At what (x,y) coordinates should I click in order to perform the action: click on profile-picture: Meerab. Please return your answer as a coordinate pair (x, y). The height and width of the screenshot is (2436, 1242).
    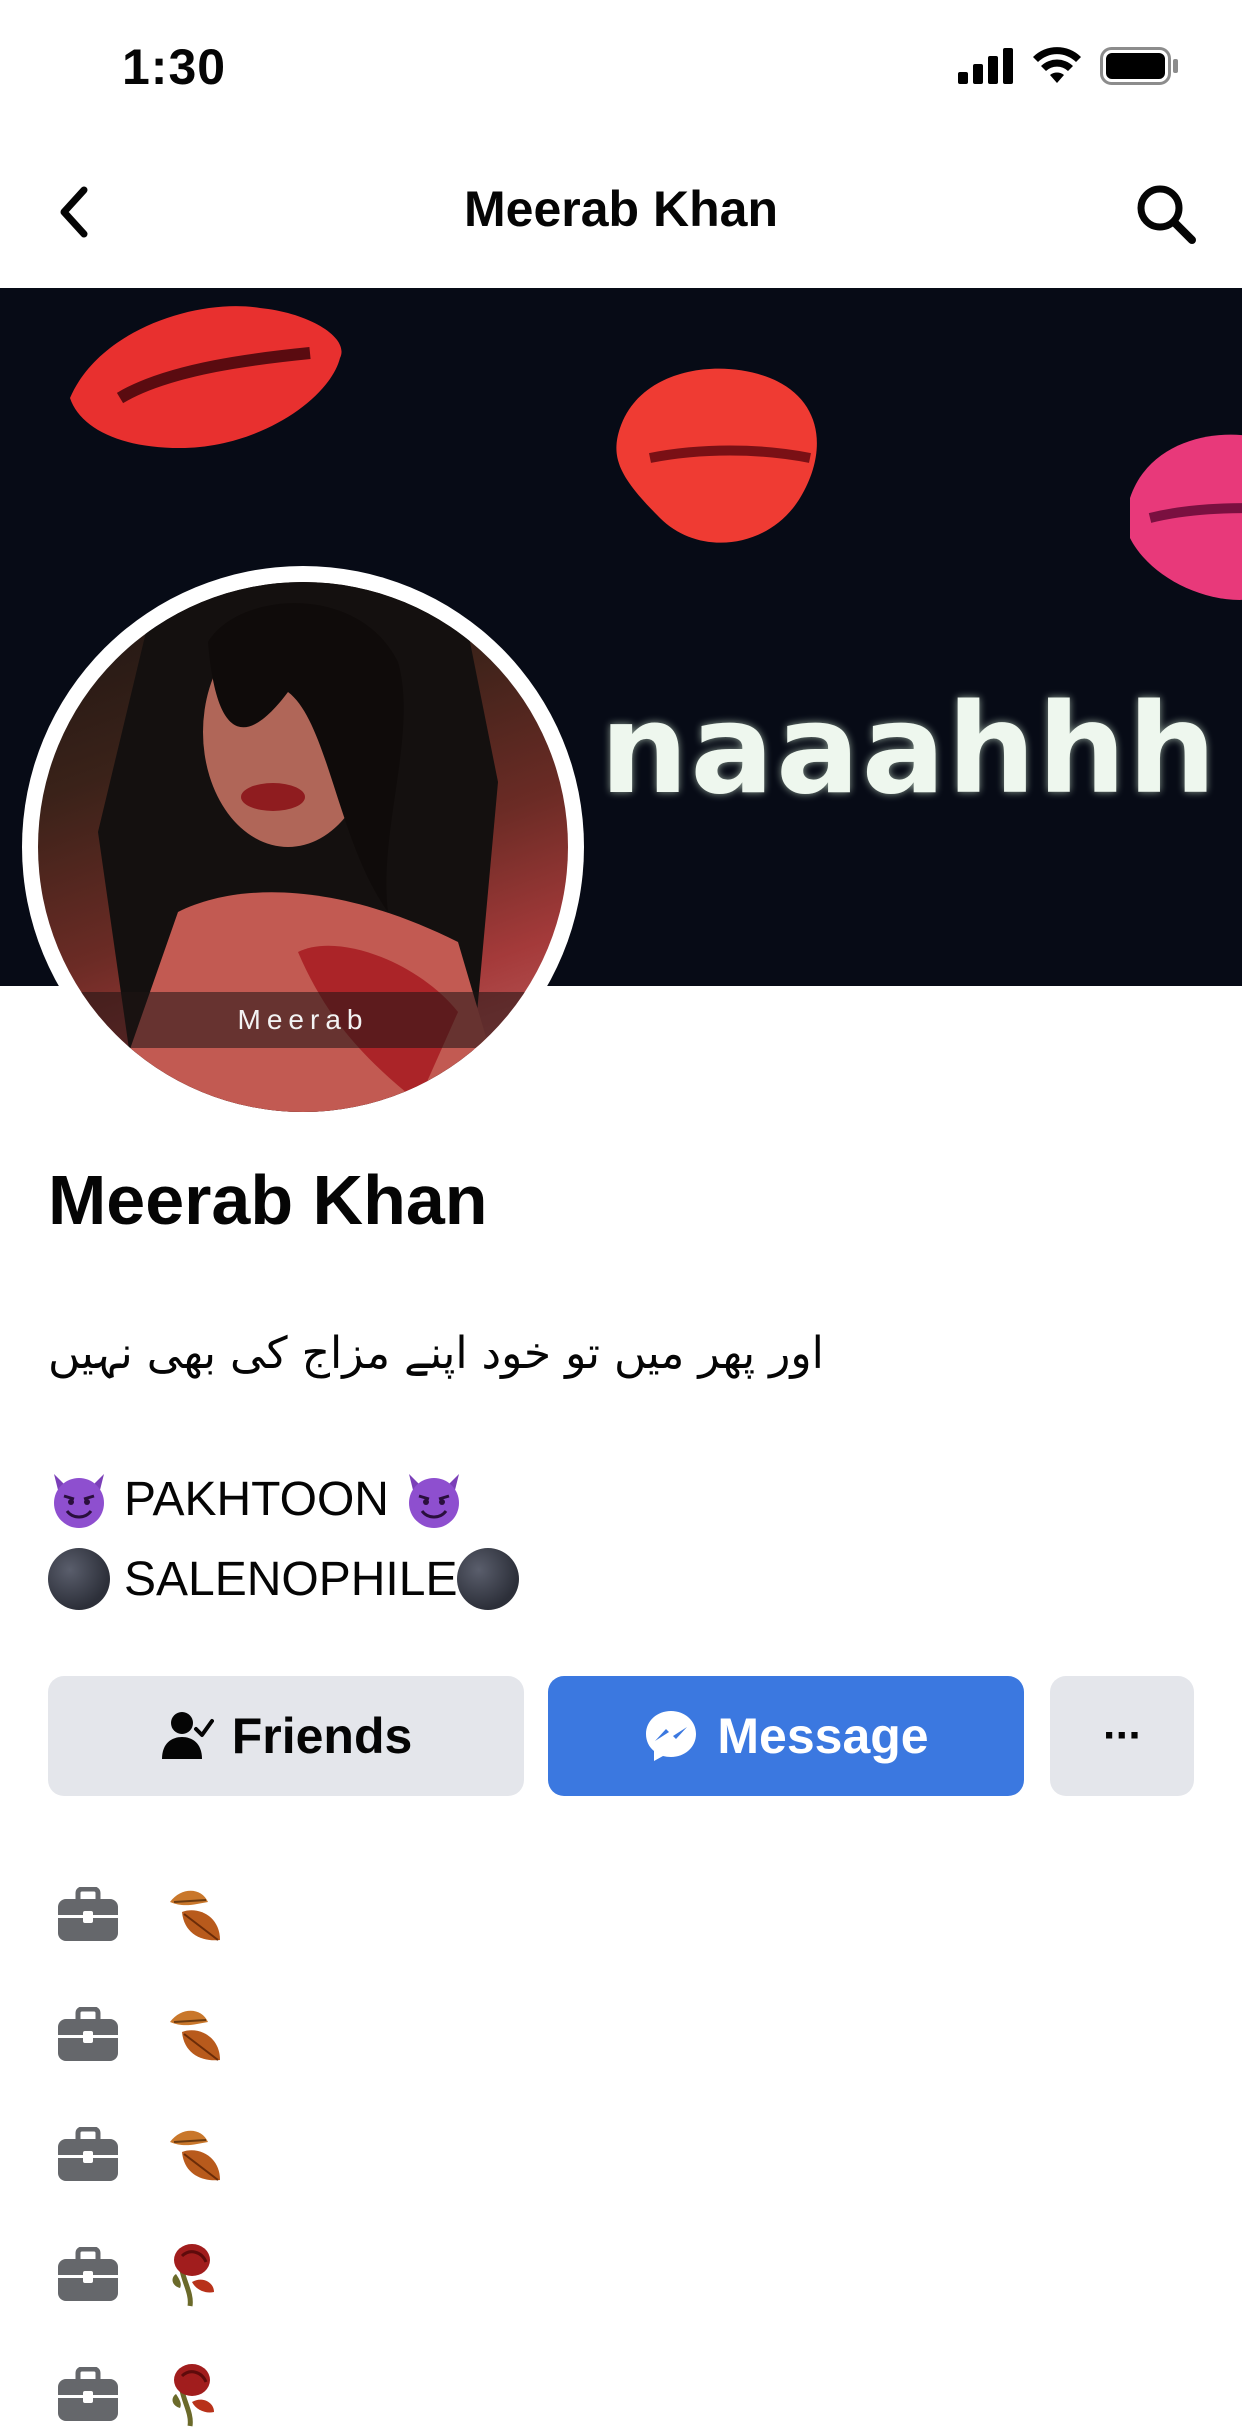
    Looking at the image, I should click on (303, 847).